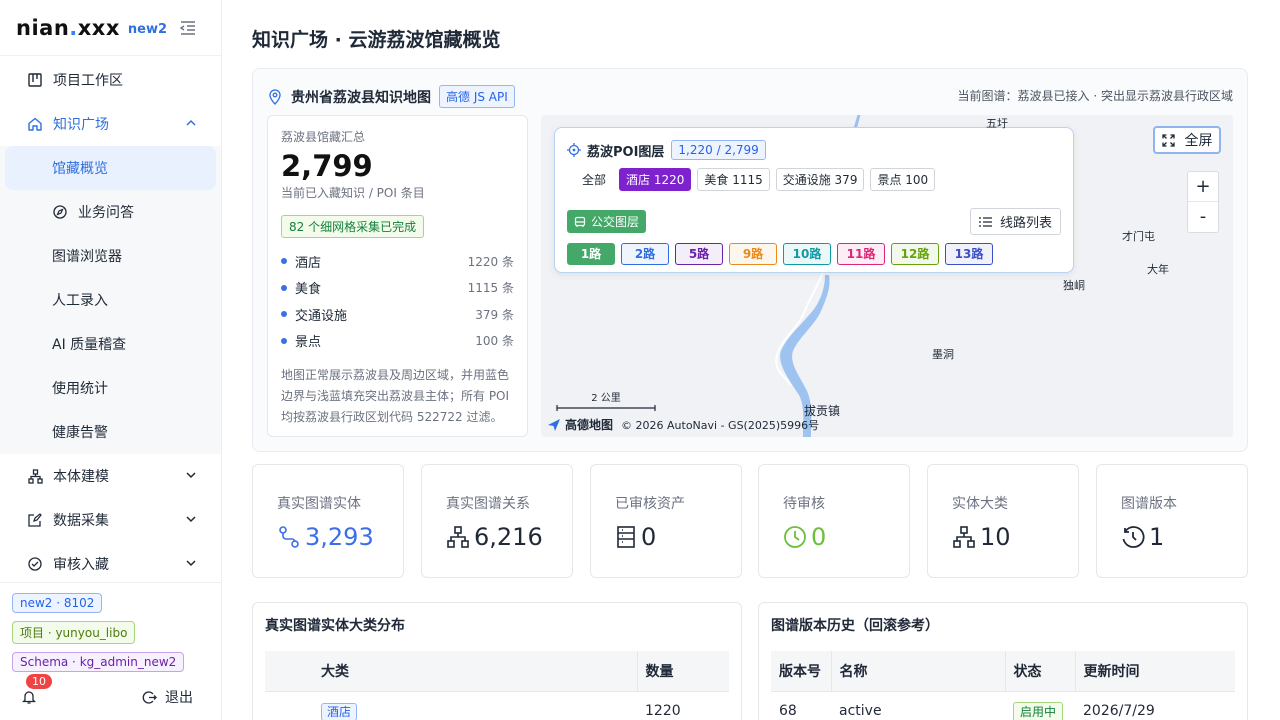 This screenshot has width=1280, height=720. Describe the element at coordinates (1038, 710) in the screenshot. I see `status-badge: 启用中` at that location.